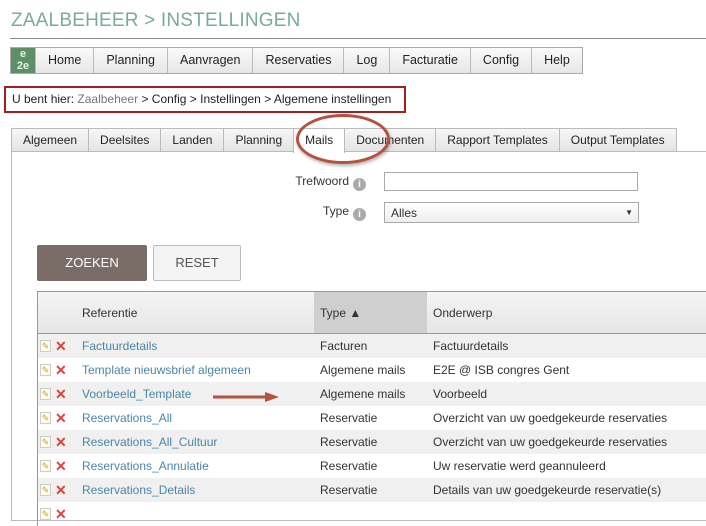 This screenshot has height=526, width=706. I want to click on referentie-link: Reservations_All_Cultuur, so click(195, 442).